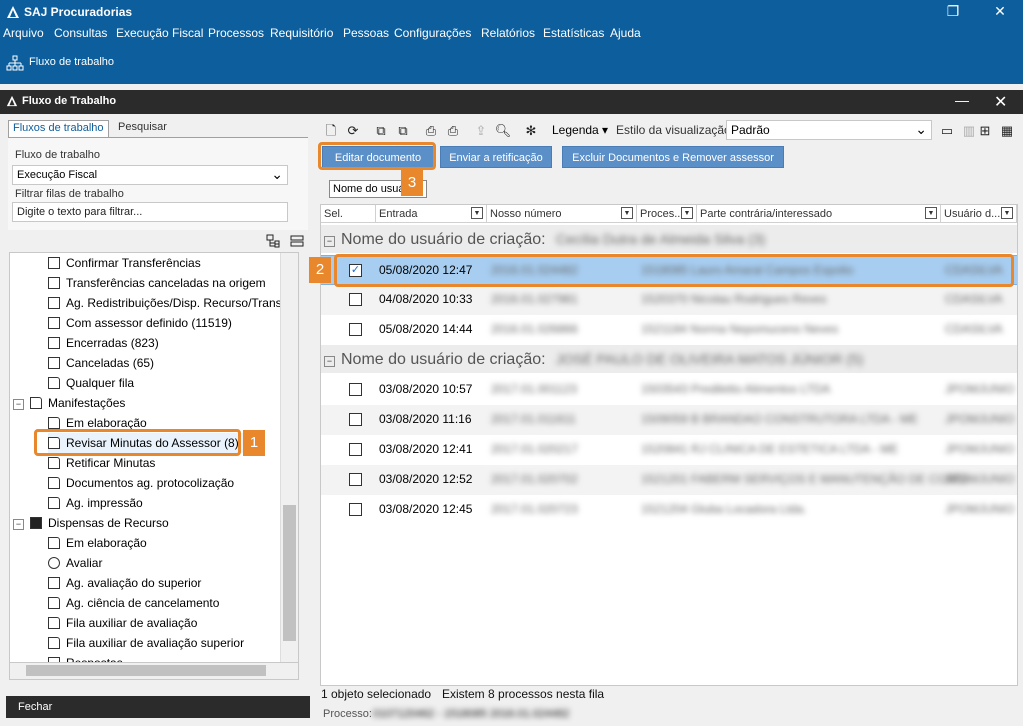  Describe the element at coordinates (1000, 102) in the screenshot. I see `close-subwindow-button: ✕` at that location.